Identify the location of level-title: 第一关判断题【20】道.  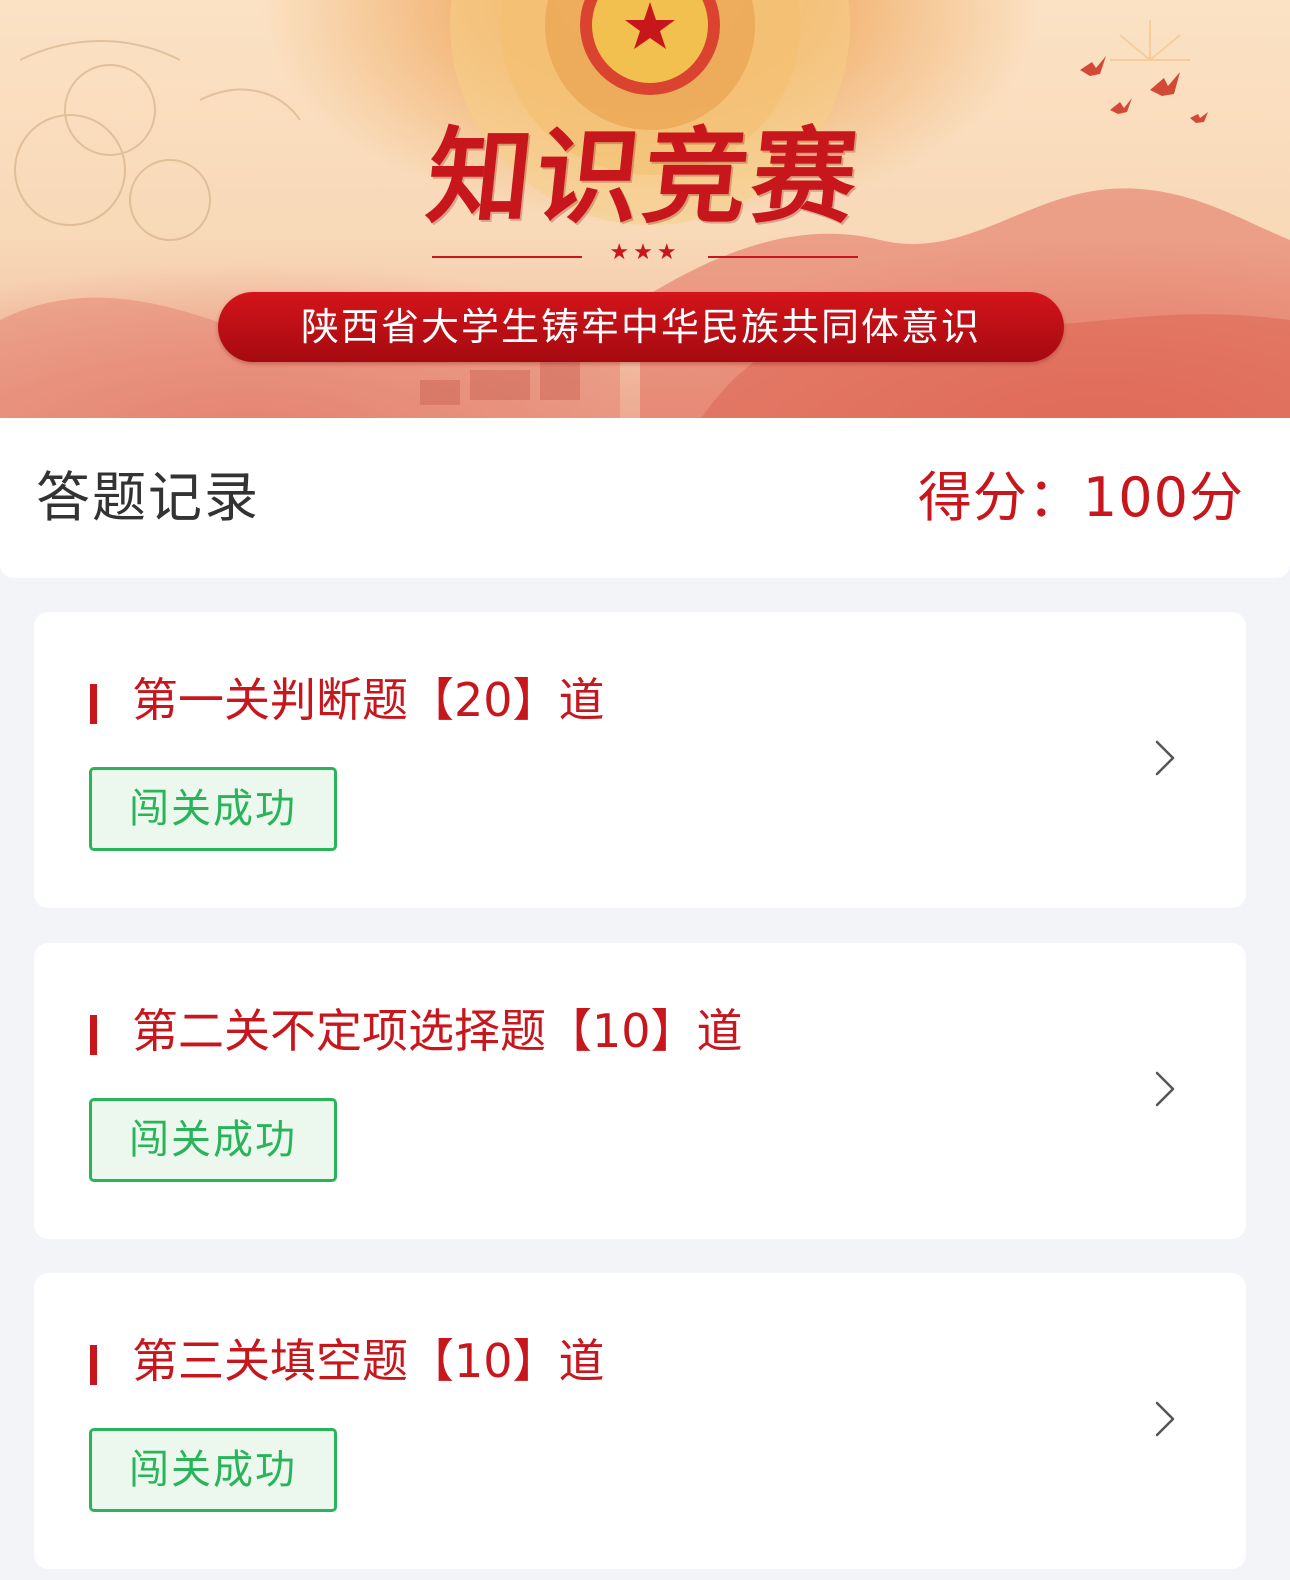
(368, 700).